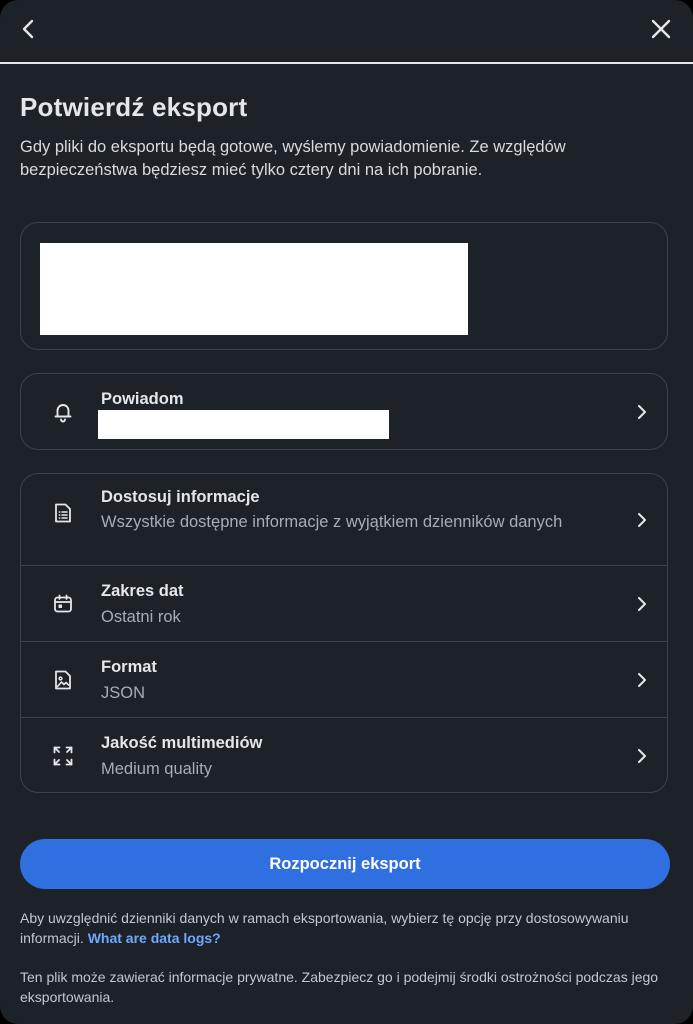 This screenshot has width=693, height=1024. Describe the element at coordinates (142, 399) in the screenshot. I see `notify-title: Powiadom` at that location.